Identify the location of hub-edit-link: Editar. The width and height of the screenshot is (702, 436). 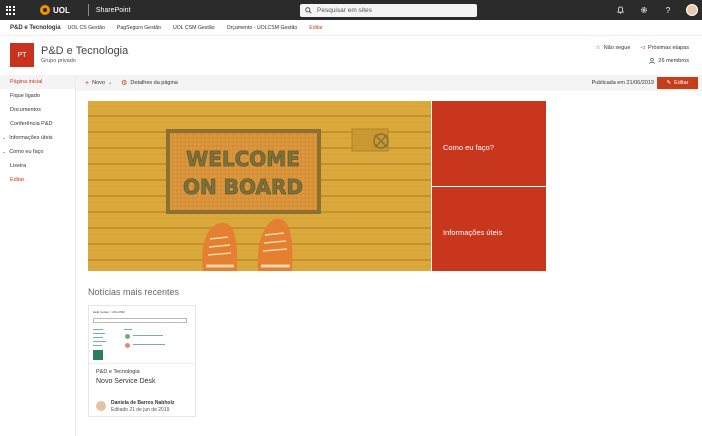
(316, 28).